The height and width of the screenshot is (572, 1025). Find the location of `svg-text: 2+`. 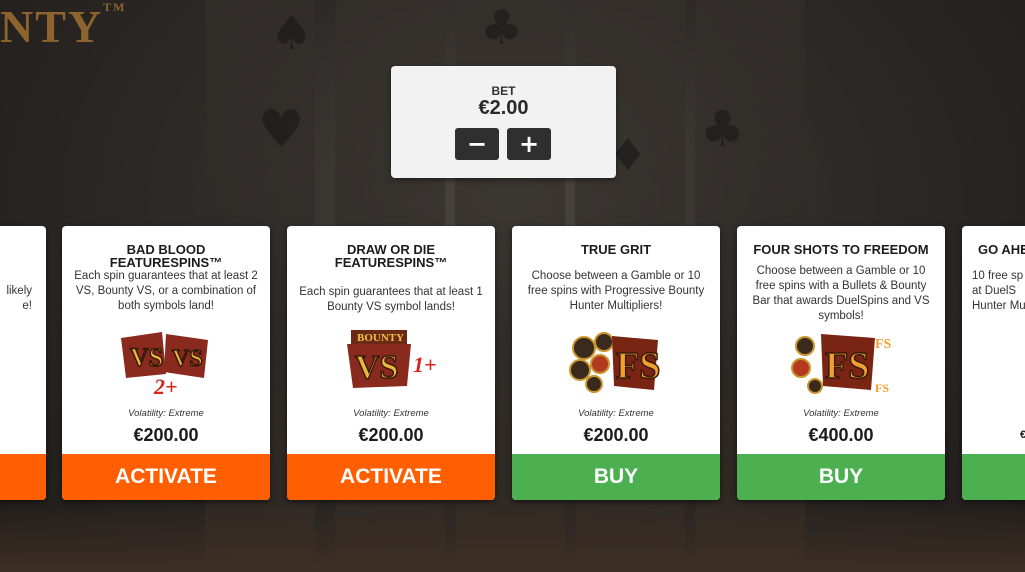

svg-text: 2+ is located at coordinates (165, 385).